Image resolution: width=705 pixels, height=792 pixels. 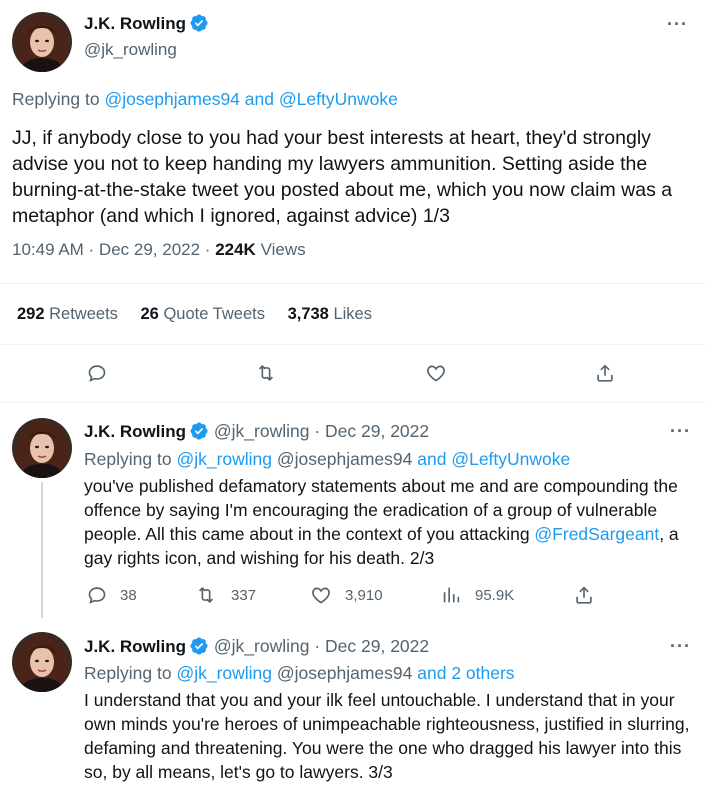 What do you see at coordinates (283, 249) in the screenshot?
I see `views-label: Views` at bounding box center [283, 249].